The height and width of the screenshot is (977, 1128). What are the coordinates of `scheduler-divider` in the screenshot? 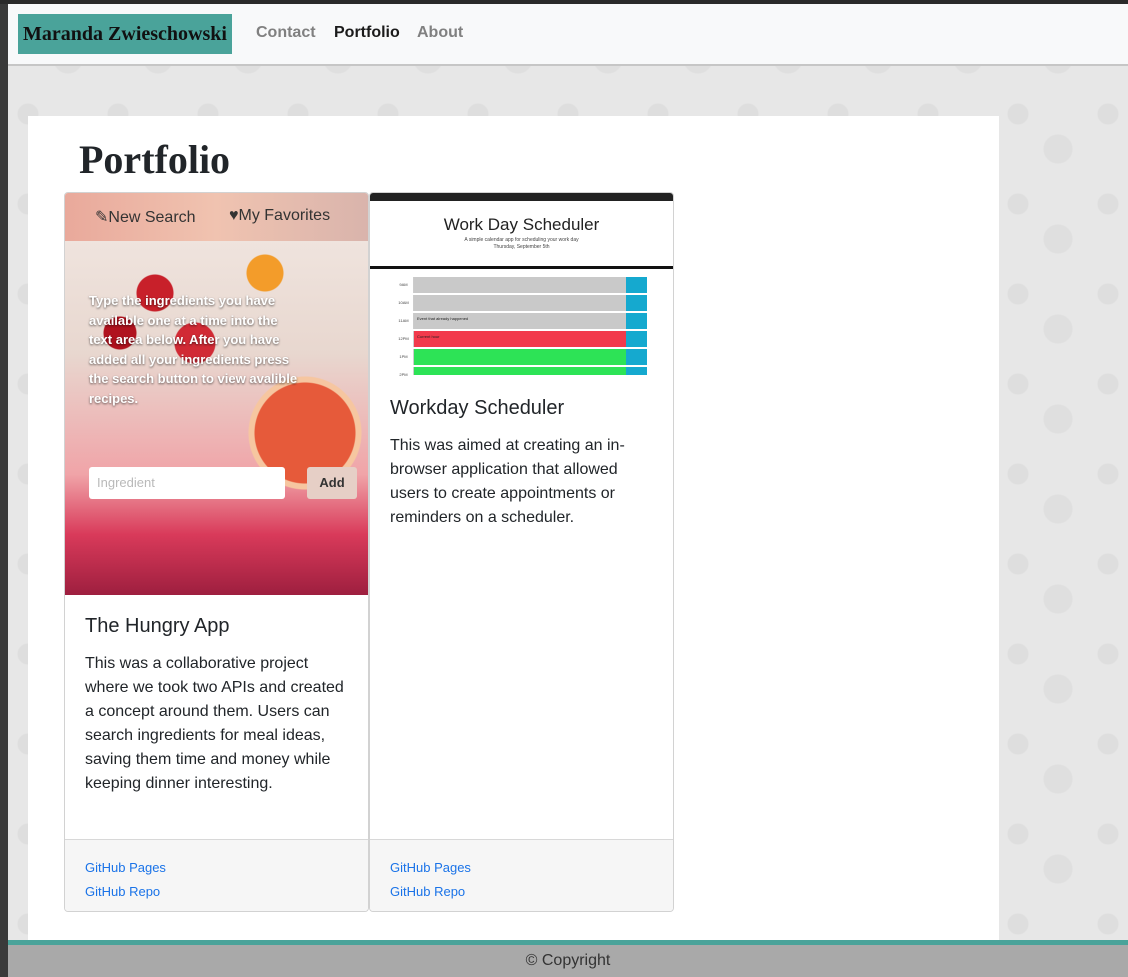 It's located at (521, 267).